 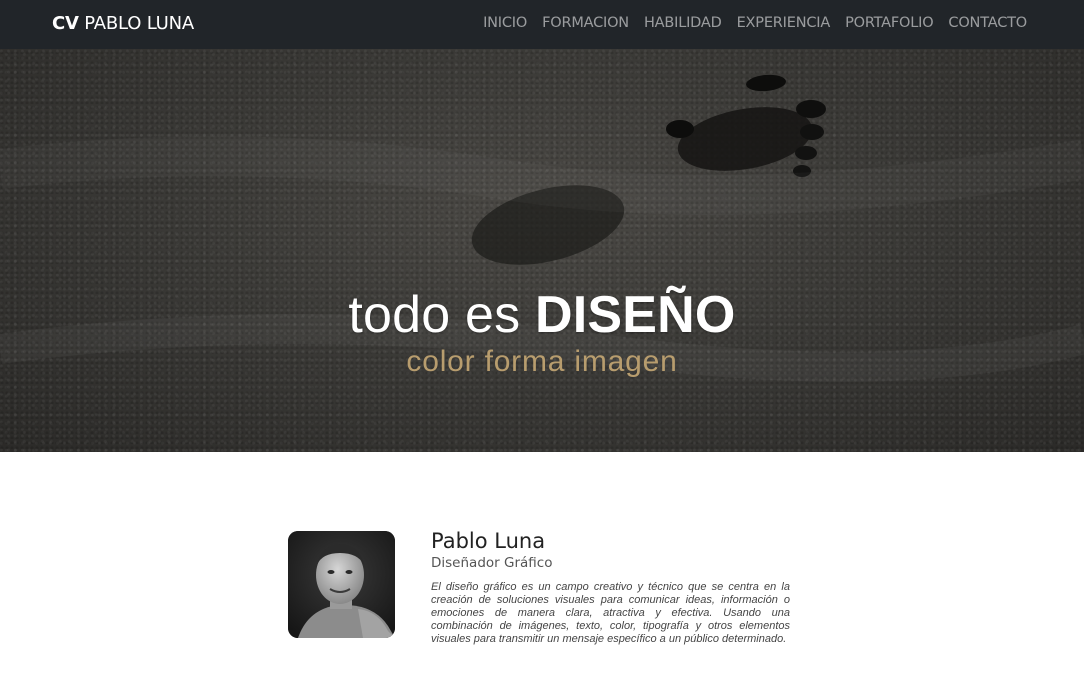 I want to click on brand-name: PABLO LUNA, so click(x=136, y=23).